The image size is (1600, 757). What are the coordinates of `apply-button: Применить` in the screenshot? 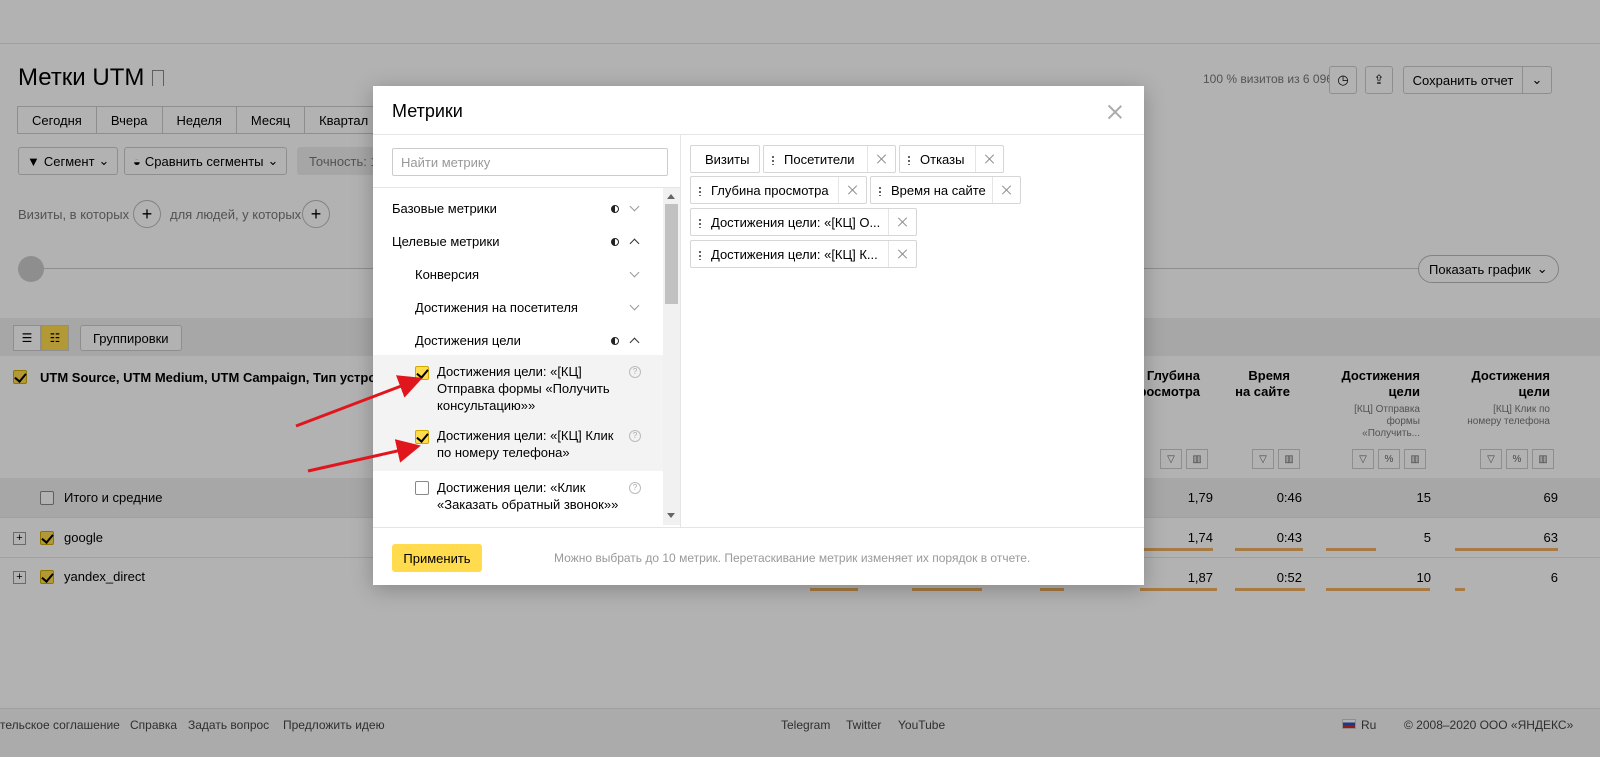 It's located at (437, 558).